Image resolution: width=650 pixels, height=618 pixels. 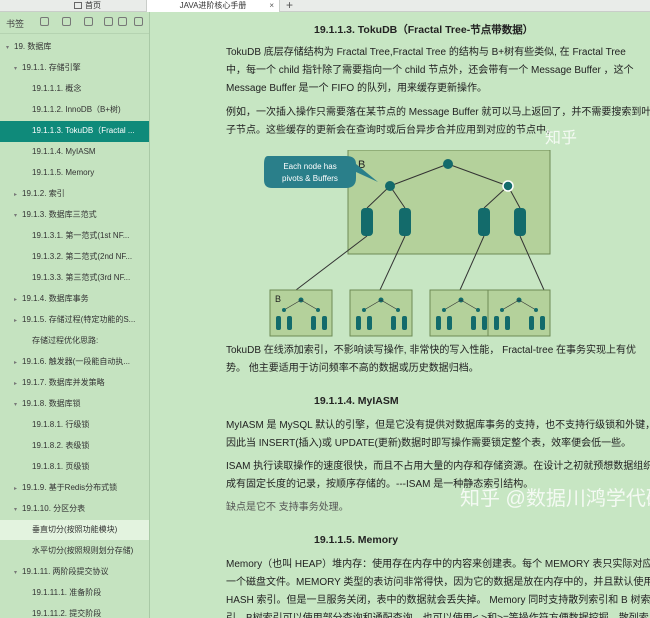 What do you see at coordinates (74, 593) in the screenshot?
I see `toc-item: 19.1.11.1. 准备阶段` at bounding box center [74, 593].